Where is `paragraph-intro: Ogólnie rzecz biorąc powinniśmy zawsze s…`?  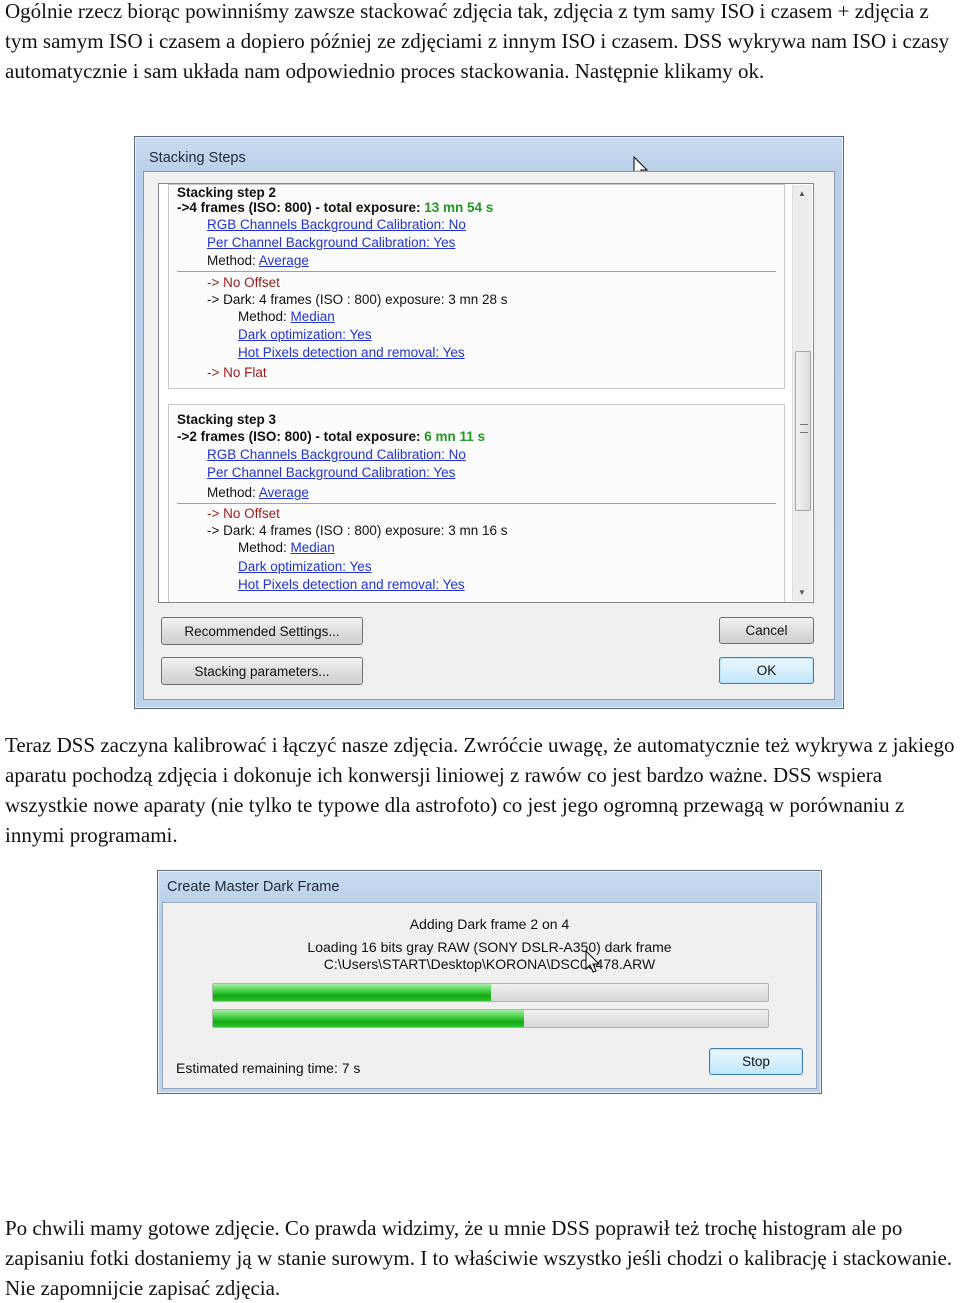 paragraph-intro: Ogólnie rzecz biorąc powinniśmy zawsze s… is located at coordinates (477, 41).